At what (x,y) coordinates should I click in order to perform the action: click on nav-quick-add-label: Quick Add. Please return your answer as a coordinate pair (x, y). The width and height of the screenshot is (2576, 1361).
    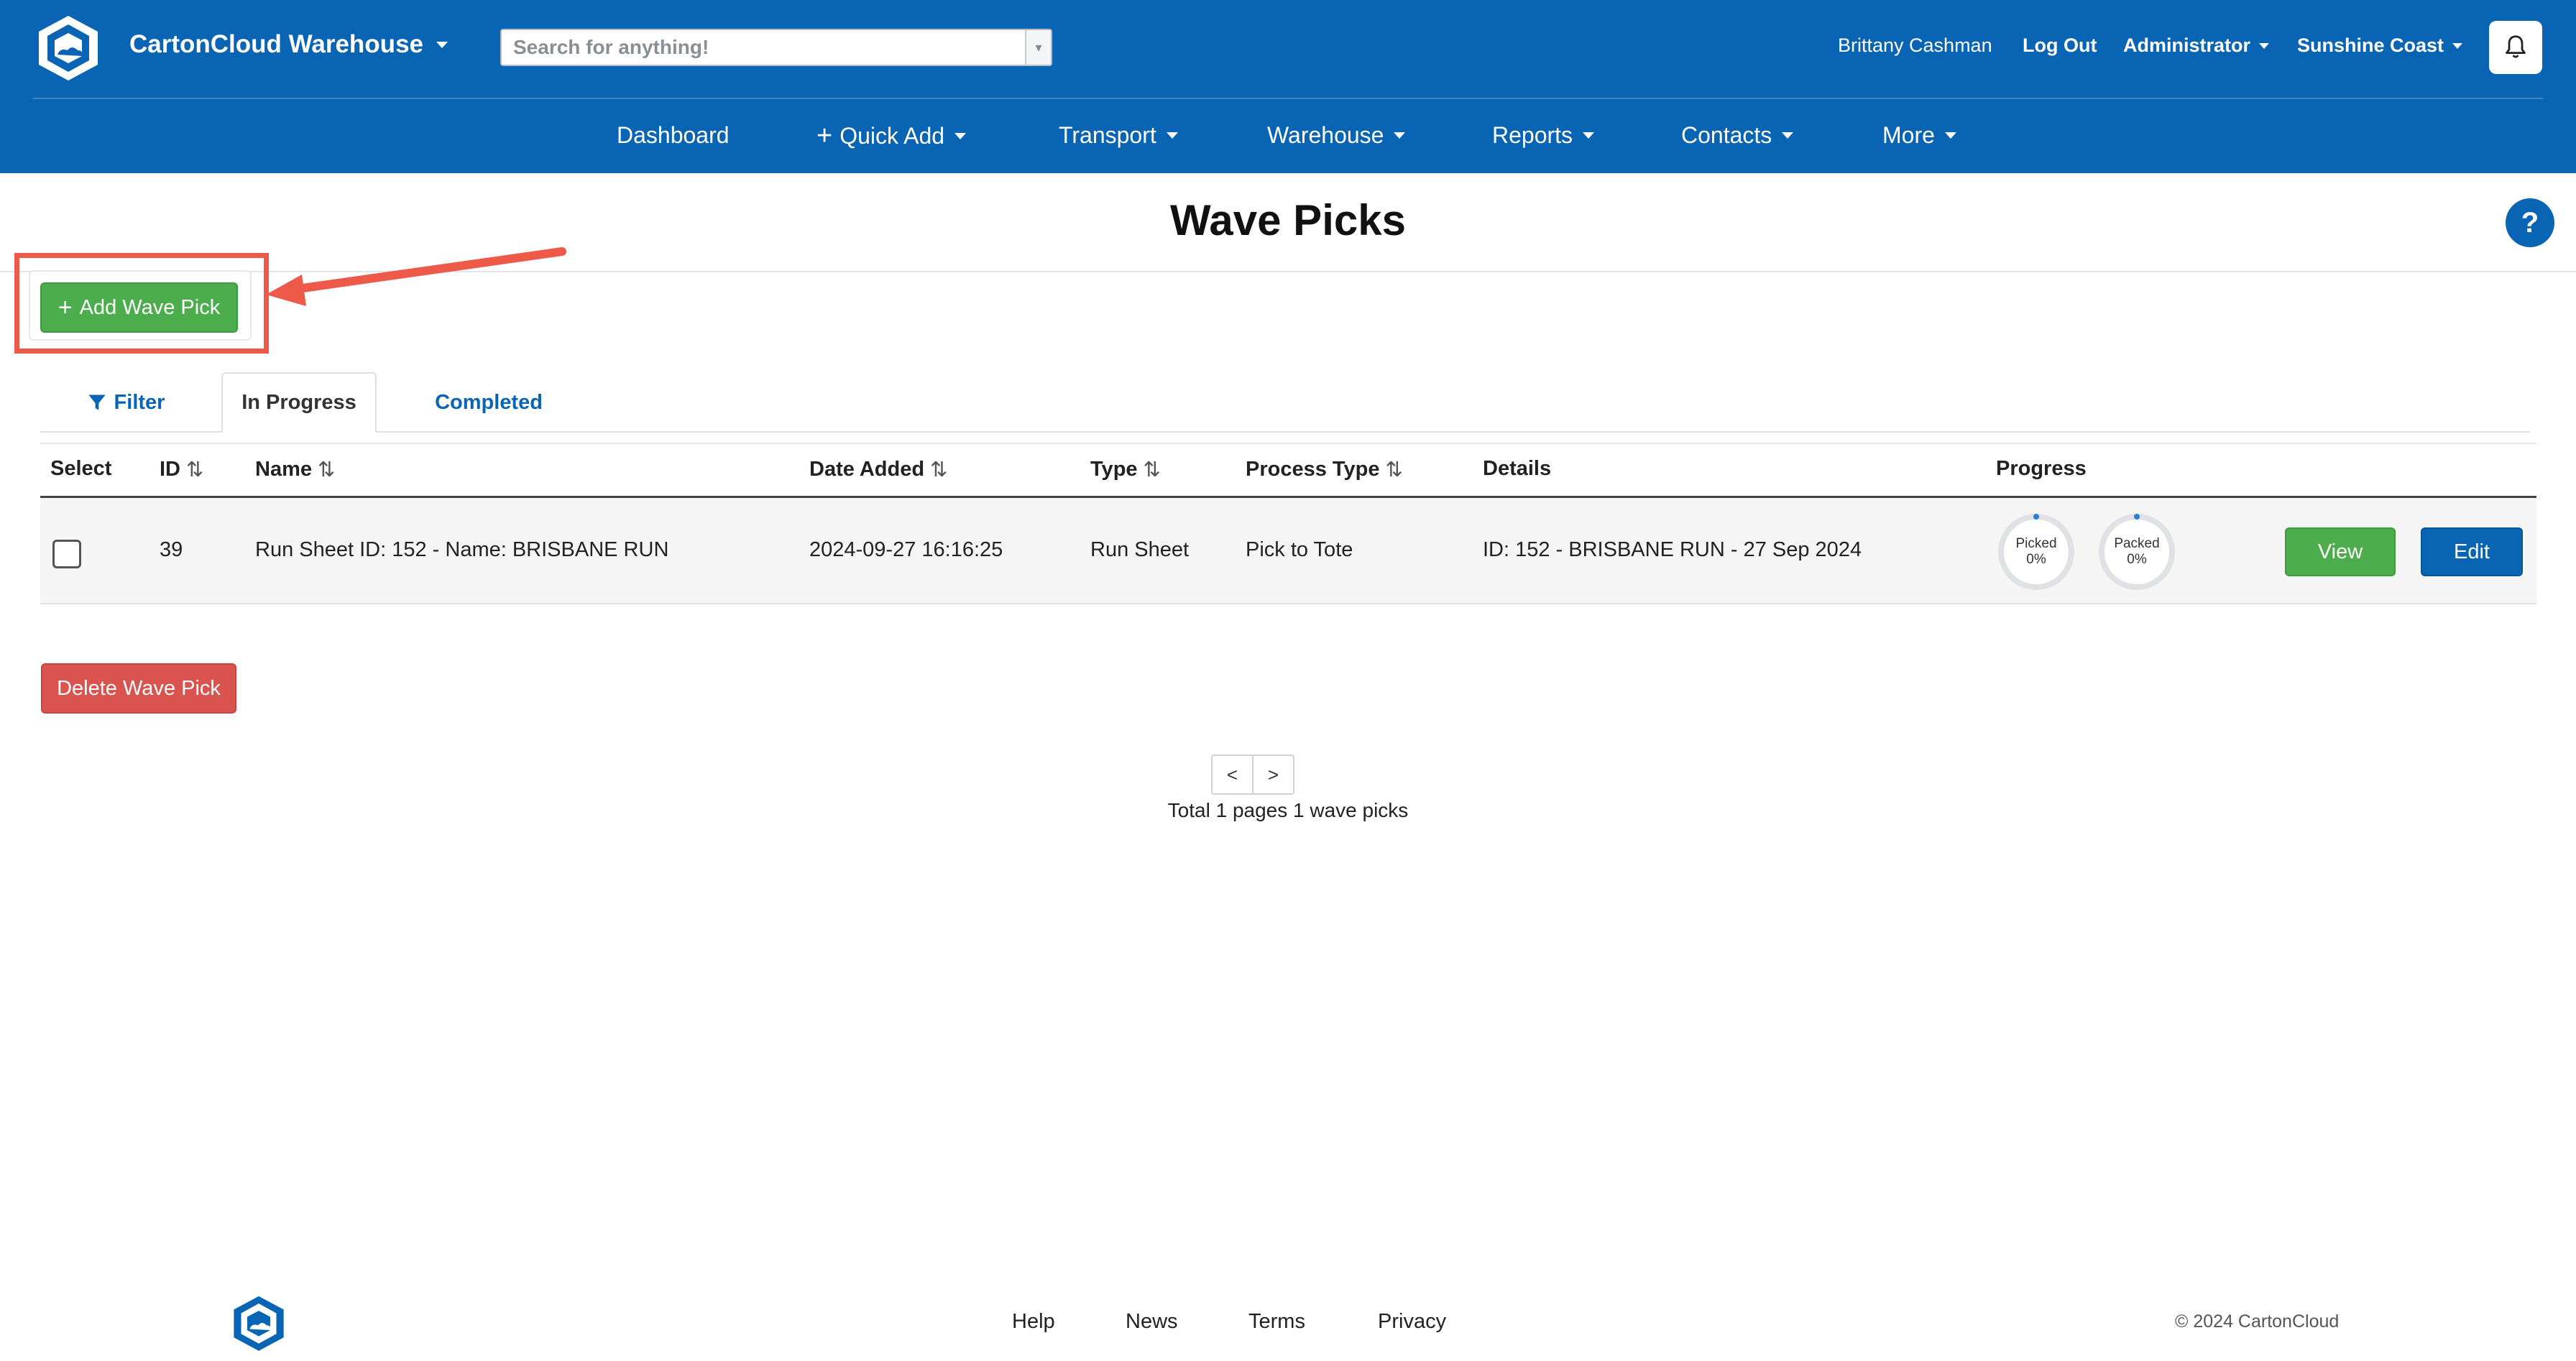
    Looking at the image, I should click on (892, 135).